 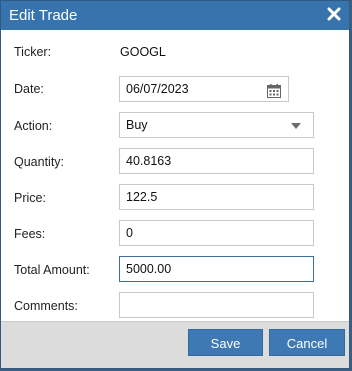 I want to click on dialog-title: Edit Trade, so click(x=43, y=15).